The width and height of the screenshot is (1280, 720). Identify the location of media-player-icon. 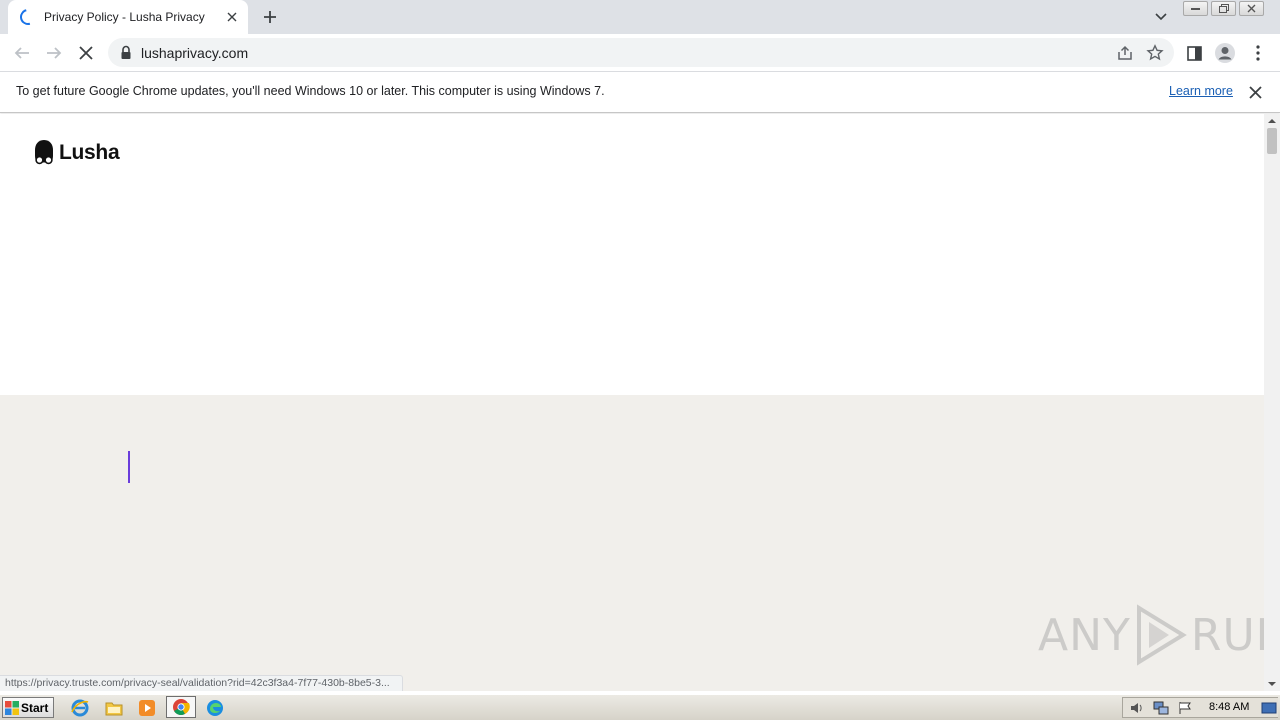
(147, 708).